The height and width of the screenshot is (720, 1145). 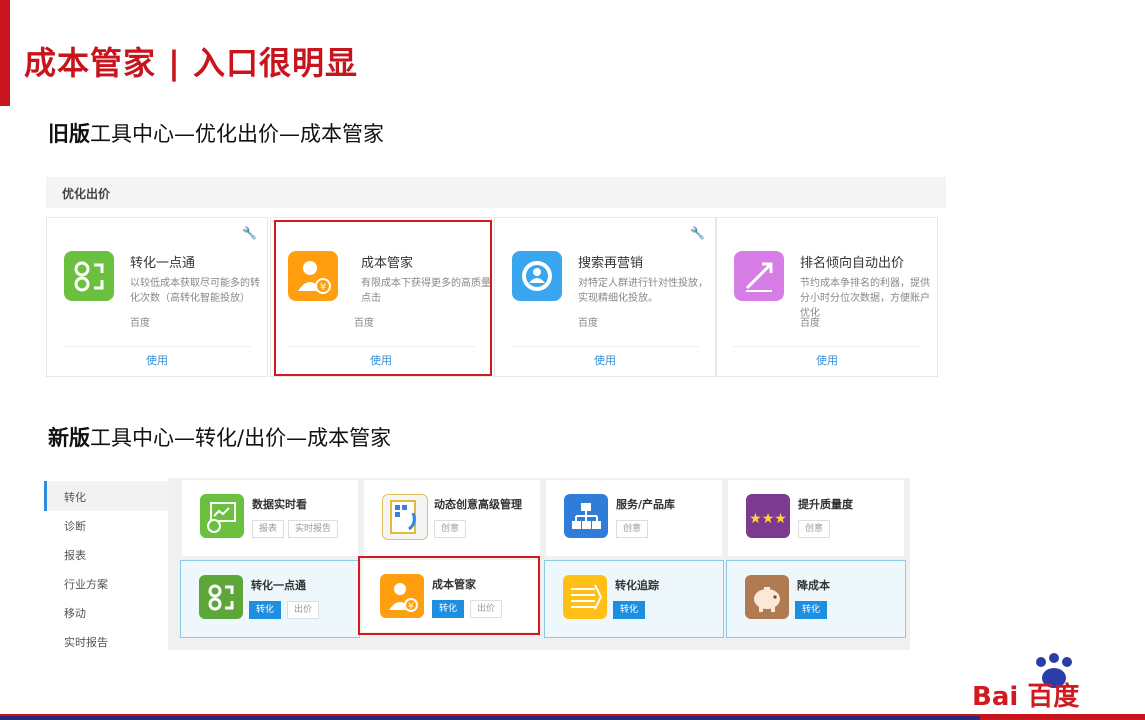 I want to click on tile-name: 服务/产品库, so click(x=646, y=504).